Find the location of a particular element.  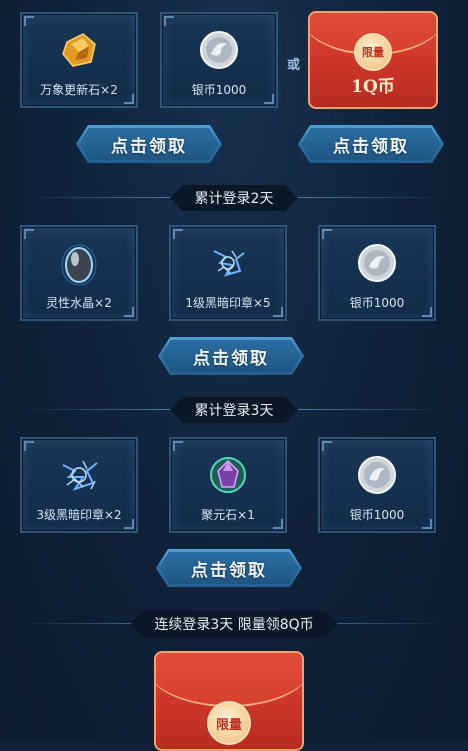

section-title: 累计登录3天 is located at coordinates (234, 410).